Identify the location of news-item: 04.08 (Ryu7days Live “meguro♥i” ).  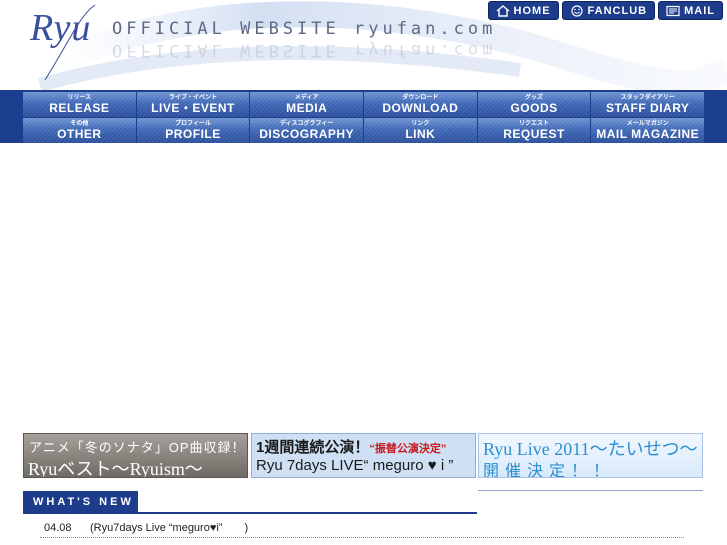
(146, 527).